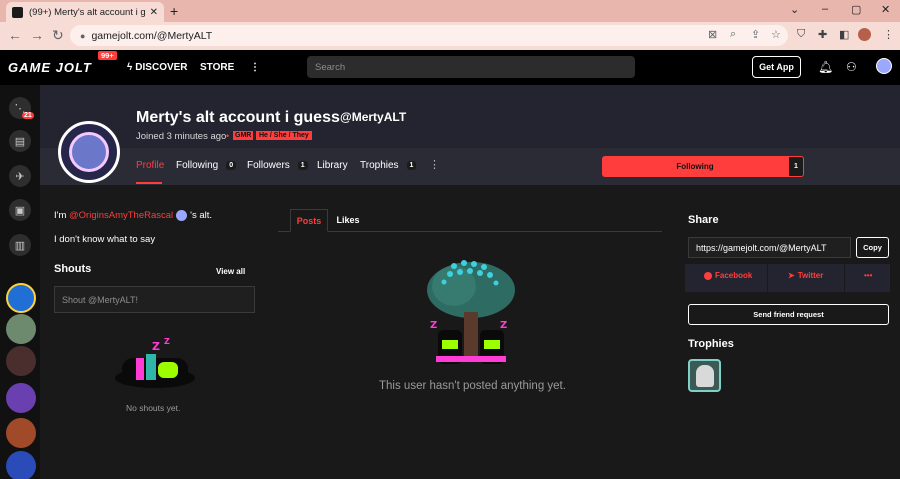 This screenshot has height=479, width=900. I want to click on browser-tab: (99+) Merty's alt account i guess ✕, so click(85, 12).